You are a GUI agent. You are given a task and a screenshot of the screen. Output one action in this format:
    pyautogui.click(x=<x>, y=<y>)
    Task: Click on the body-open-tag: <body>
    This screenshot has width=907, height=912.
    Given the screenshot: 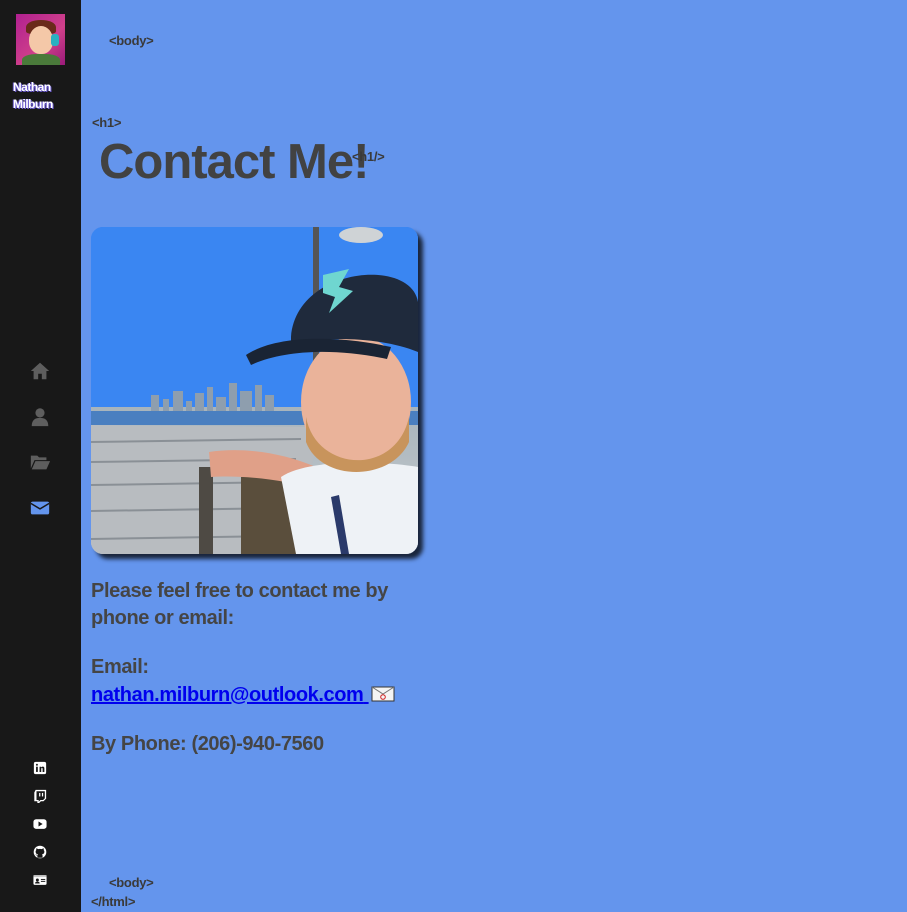 What is the action you would take?
    pyautogui.click(x=131, y=40)
    